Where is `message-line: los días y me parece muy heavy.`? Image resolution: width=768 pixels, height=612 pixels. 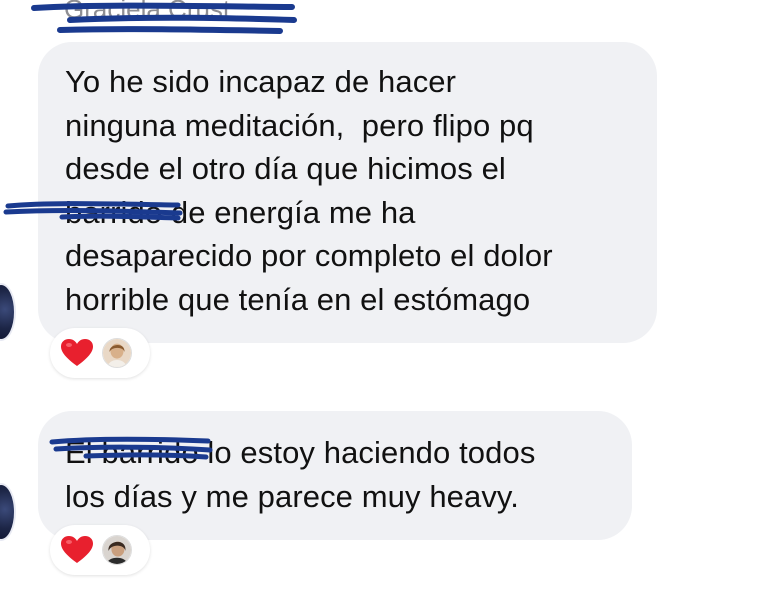 message-line: los días y me parece muy heavy. is located at coordinates (292, 496).